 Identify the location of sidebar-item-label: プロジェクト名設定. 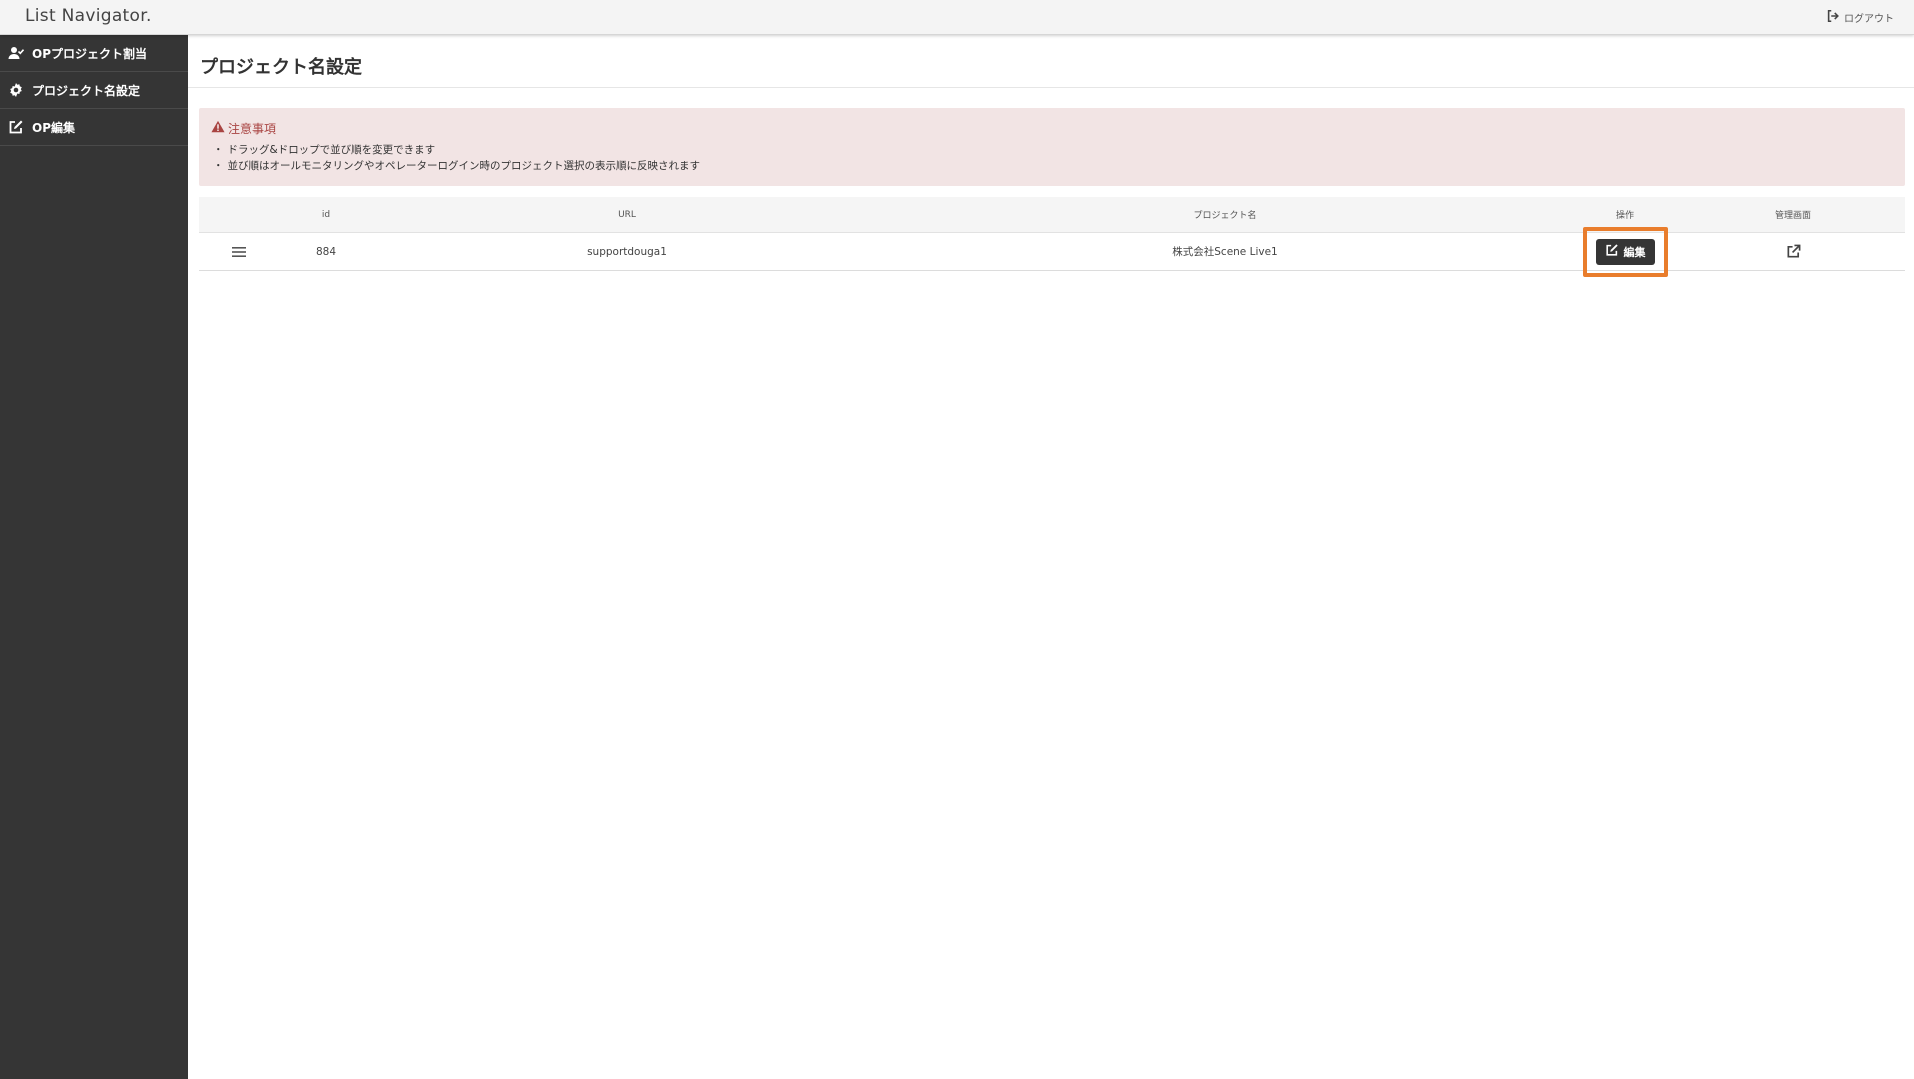
(86, 90).